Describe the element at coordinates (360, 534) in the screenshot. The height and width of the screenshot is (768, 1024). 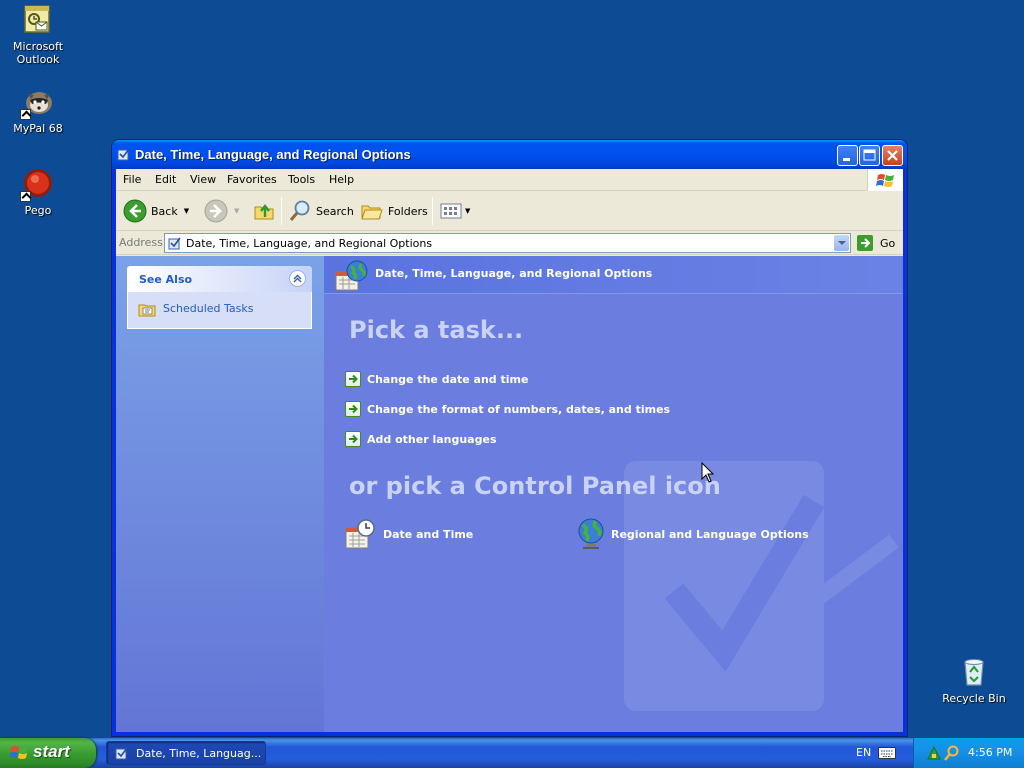
I see `calendar-clock-icon` at that location.